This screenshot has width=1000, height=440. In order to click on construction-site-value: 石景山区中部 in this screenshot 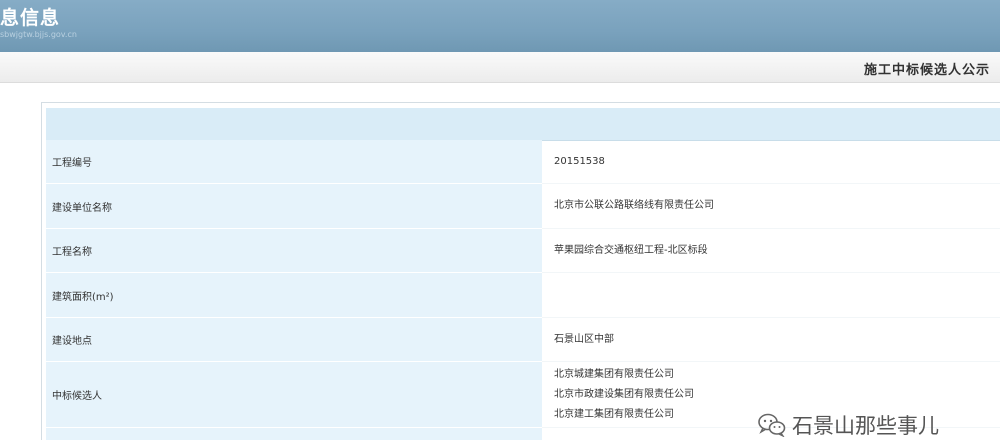, I will do `click(771, 340)`.